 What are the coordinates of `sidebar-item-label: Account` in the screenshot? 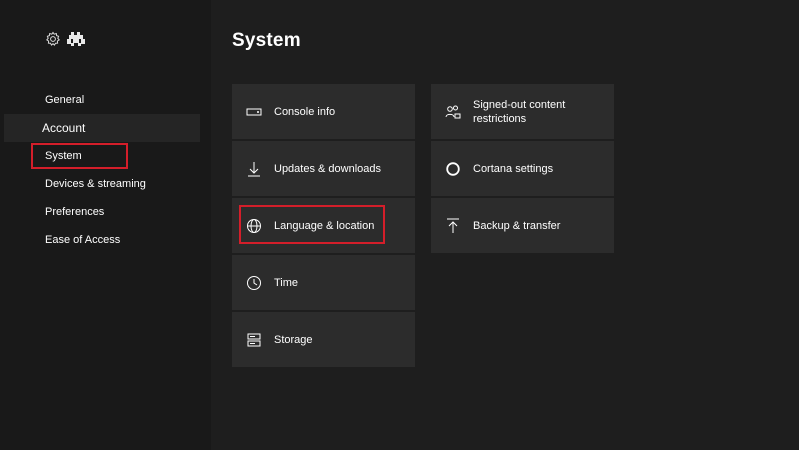 It's located at (64, 128).